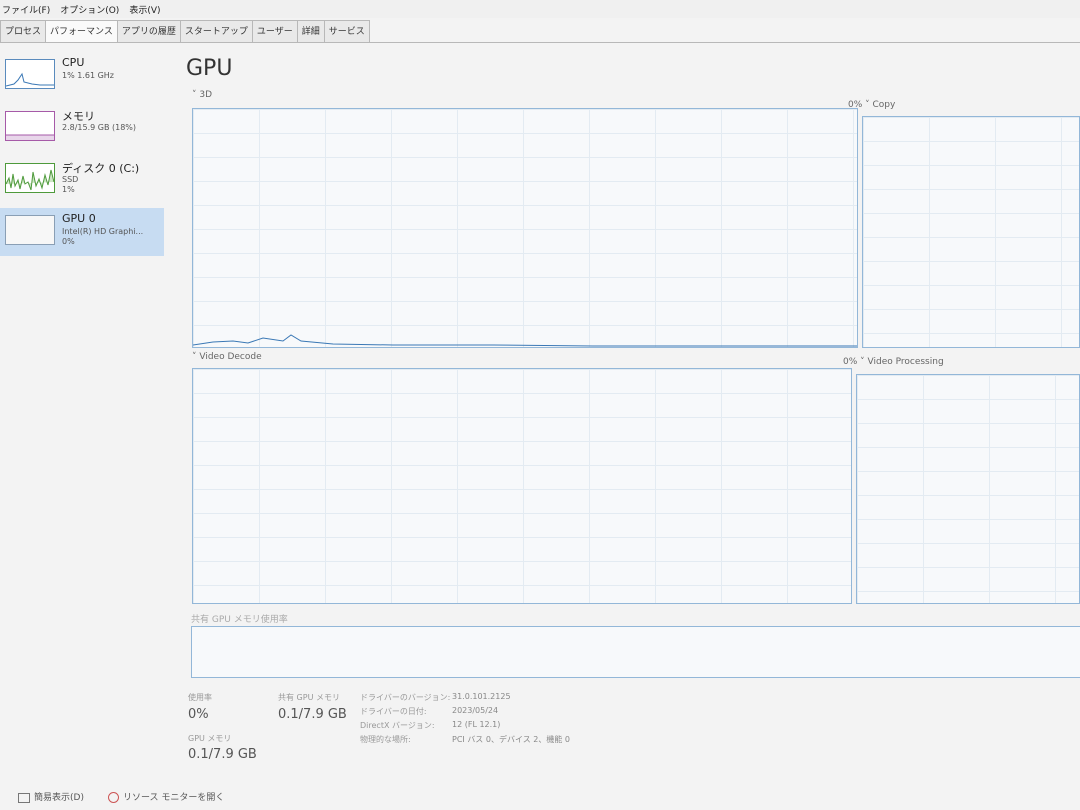 The image size is (1080, 810). Describe the element at coordinates (310, 31) in the screenshot. I see `tab-details: 詳細` at that location.